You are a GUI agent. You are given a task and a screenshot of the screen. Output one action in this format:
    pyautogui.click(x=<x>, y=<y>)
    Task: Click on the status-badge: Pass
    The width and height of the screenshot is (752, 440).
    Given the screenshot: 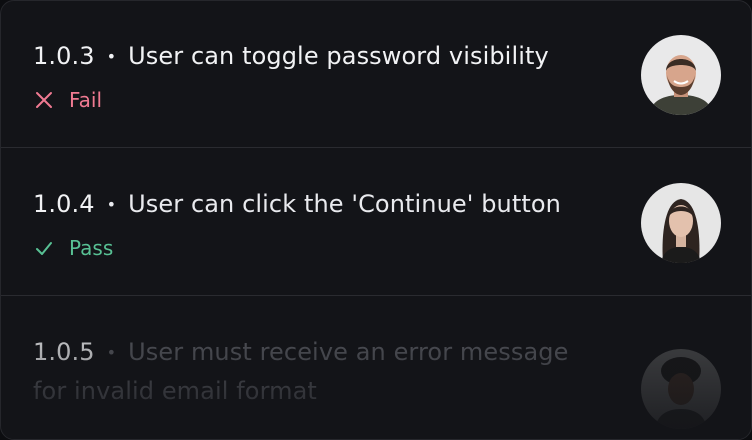 What is the action you would take?
    pyautogui.click(x=73, y=248)
    